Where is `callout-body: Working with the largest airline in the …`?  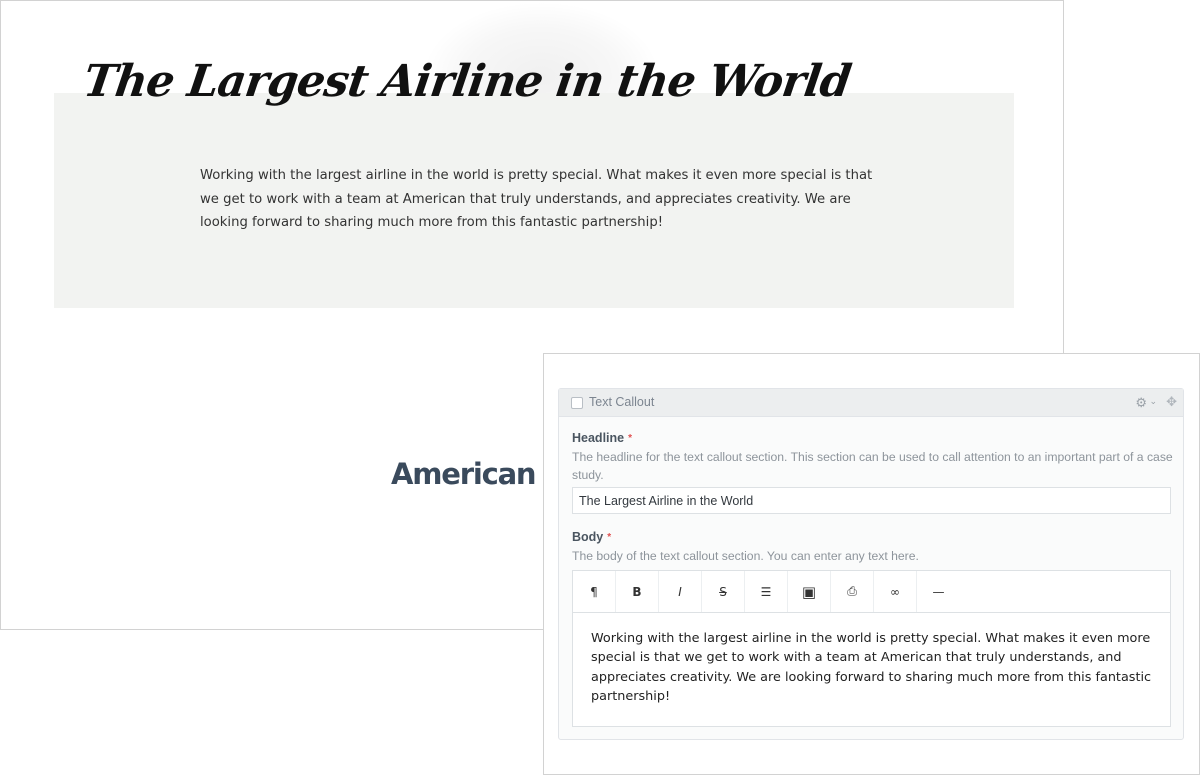 callout-body: Working with the largest airline in the … is located at coordinates (536, 199).